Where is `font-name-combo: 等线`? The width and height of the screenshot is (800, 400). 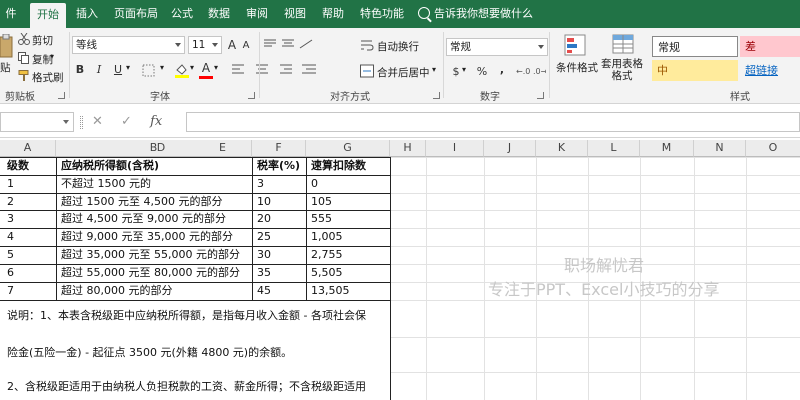 font-name-combo: 等线 is located at coordinates (128, 45).